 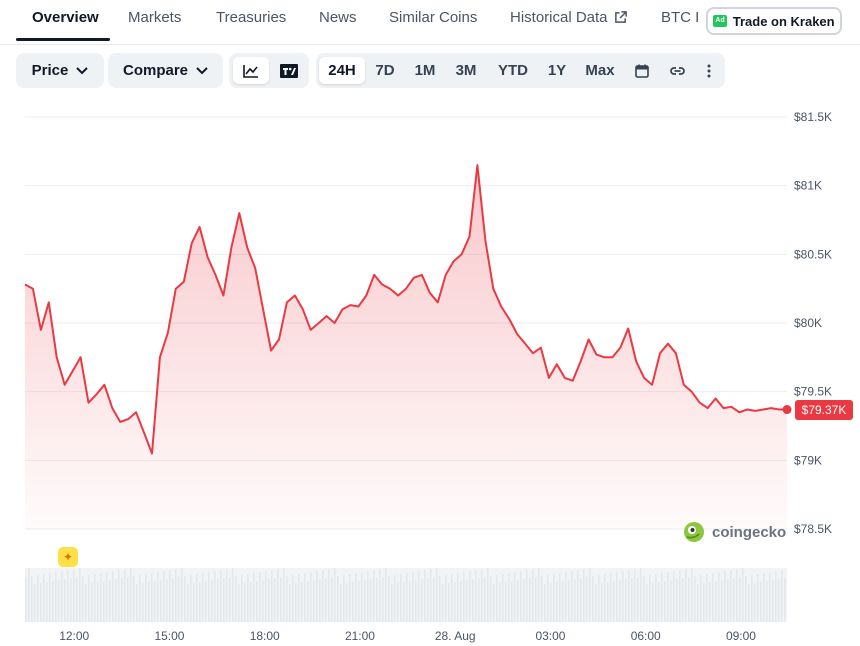 What do you see at coordinates (677, 70) in the screenshot?
I see `share-link-button` at bounding box center [677, 70].